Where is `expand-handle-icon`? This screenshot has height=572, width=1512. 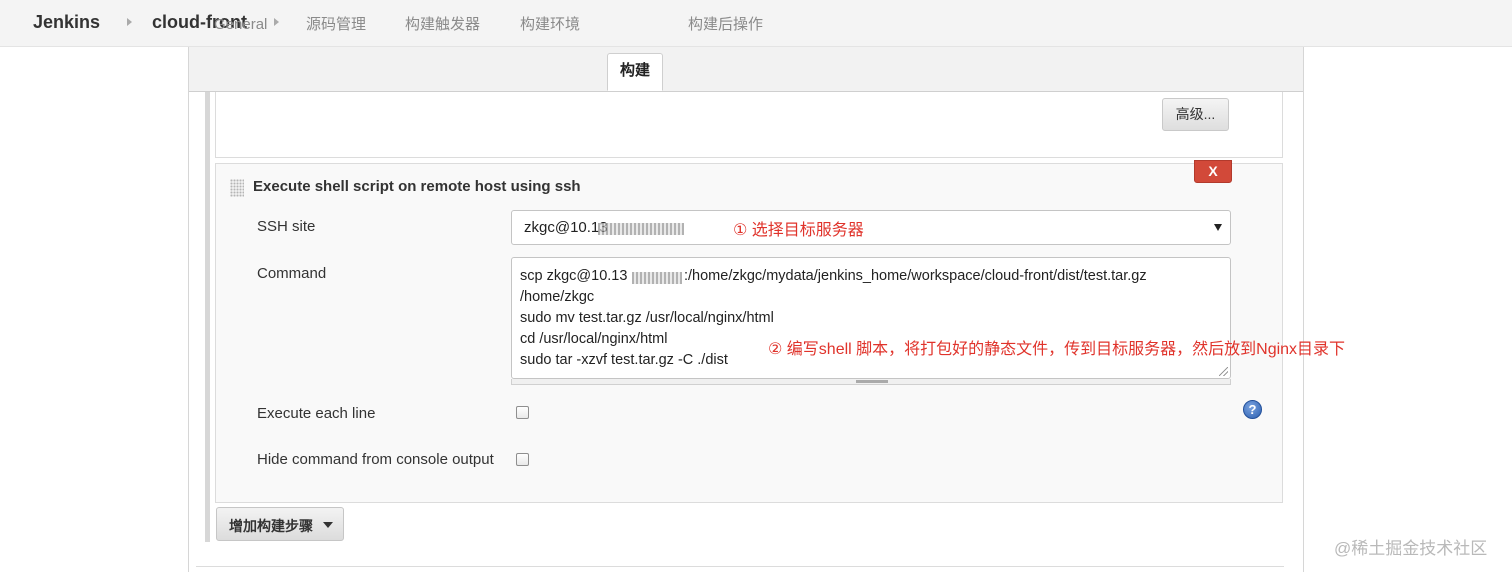
expand-handle-icon is located at coordinates (872, 381).